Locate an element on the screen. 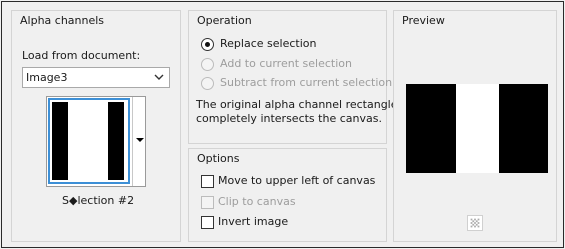 This screenshot has width=565, height=249. chevron-down-icon is located at coordinates (159, 77).